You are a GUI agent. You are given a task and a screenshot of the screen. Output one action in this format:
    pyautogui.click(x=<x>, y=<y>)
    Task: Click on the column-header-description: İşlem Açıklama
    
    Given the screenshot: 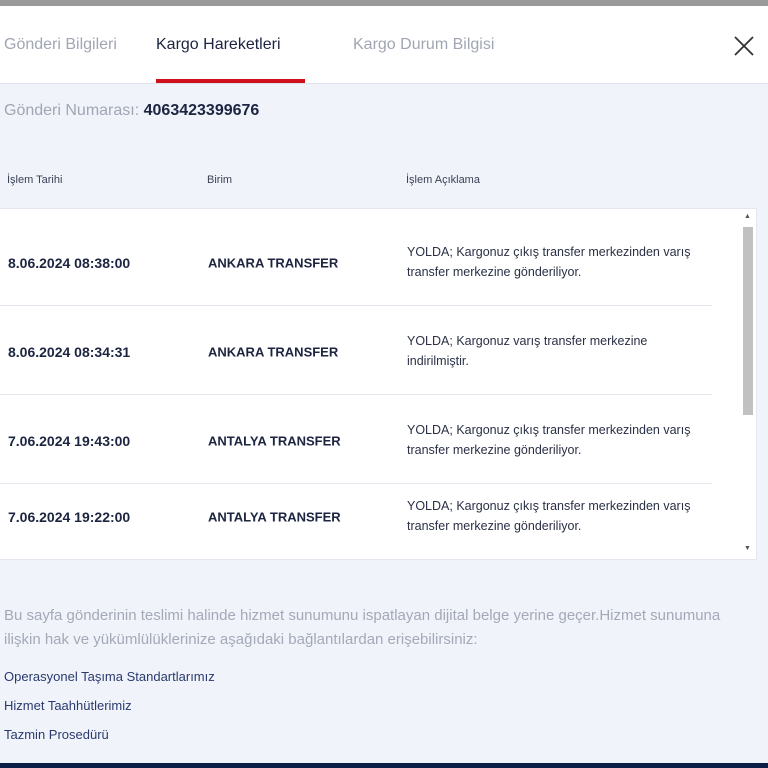 What is the action you would take?
    pyautogui.click(x=443, y=180)
    